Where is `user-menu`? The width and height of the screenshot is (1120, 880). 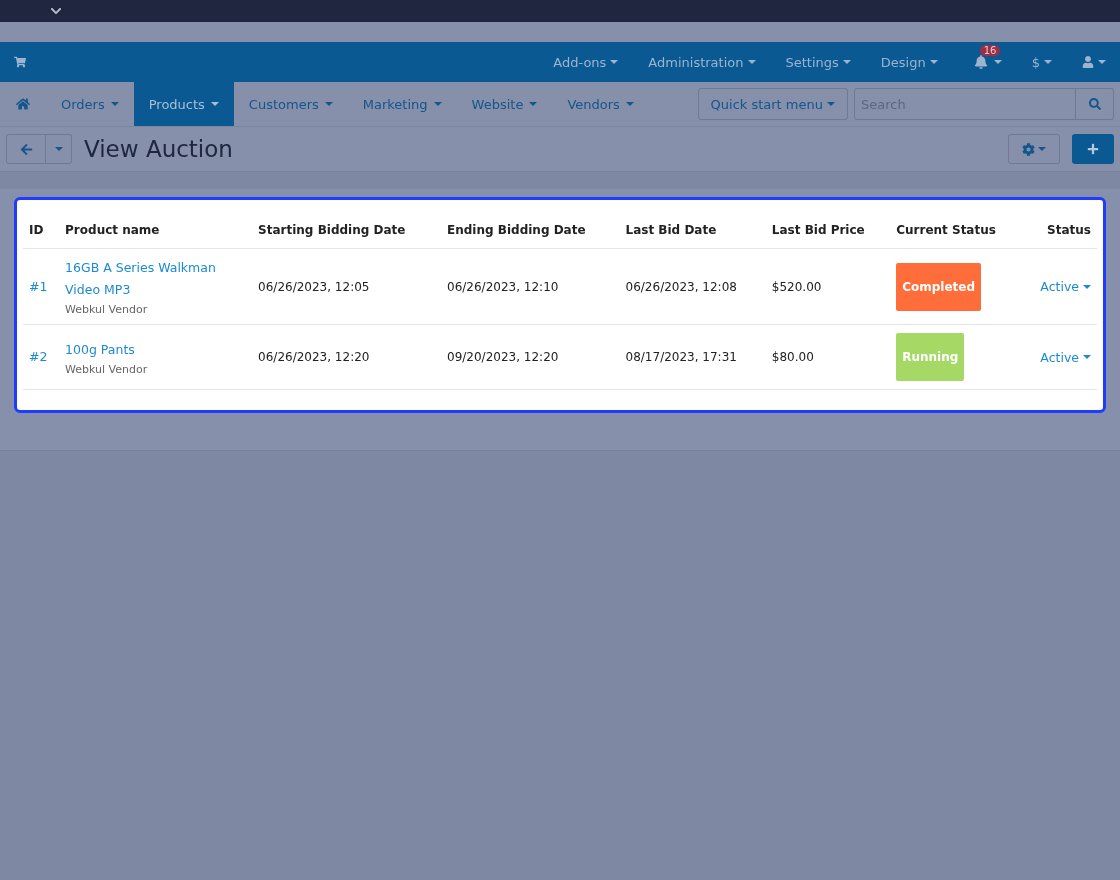 user-menu is located at coordinates (1094, 62).